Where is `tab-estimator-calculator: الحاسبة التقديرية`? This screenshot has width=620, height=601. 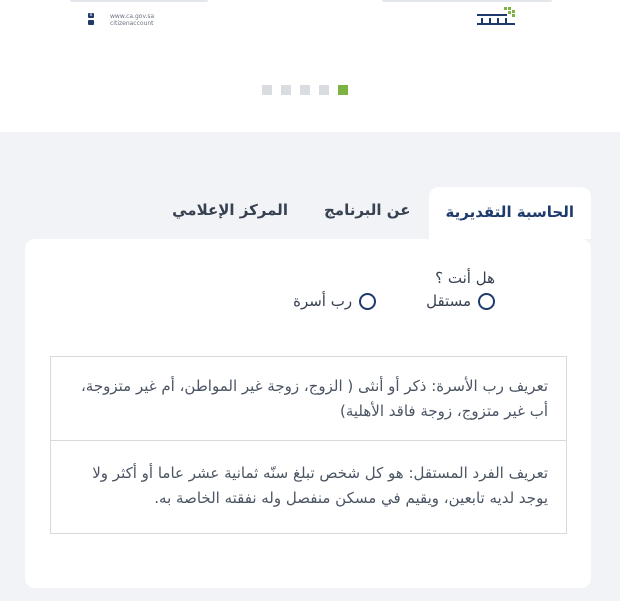
tab-estimator-calculator: الحاسبة التقديرية is located at coordinates (509, 213).